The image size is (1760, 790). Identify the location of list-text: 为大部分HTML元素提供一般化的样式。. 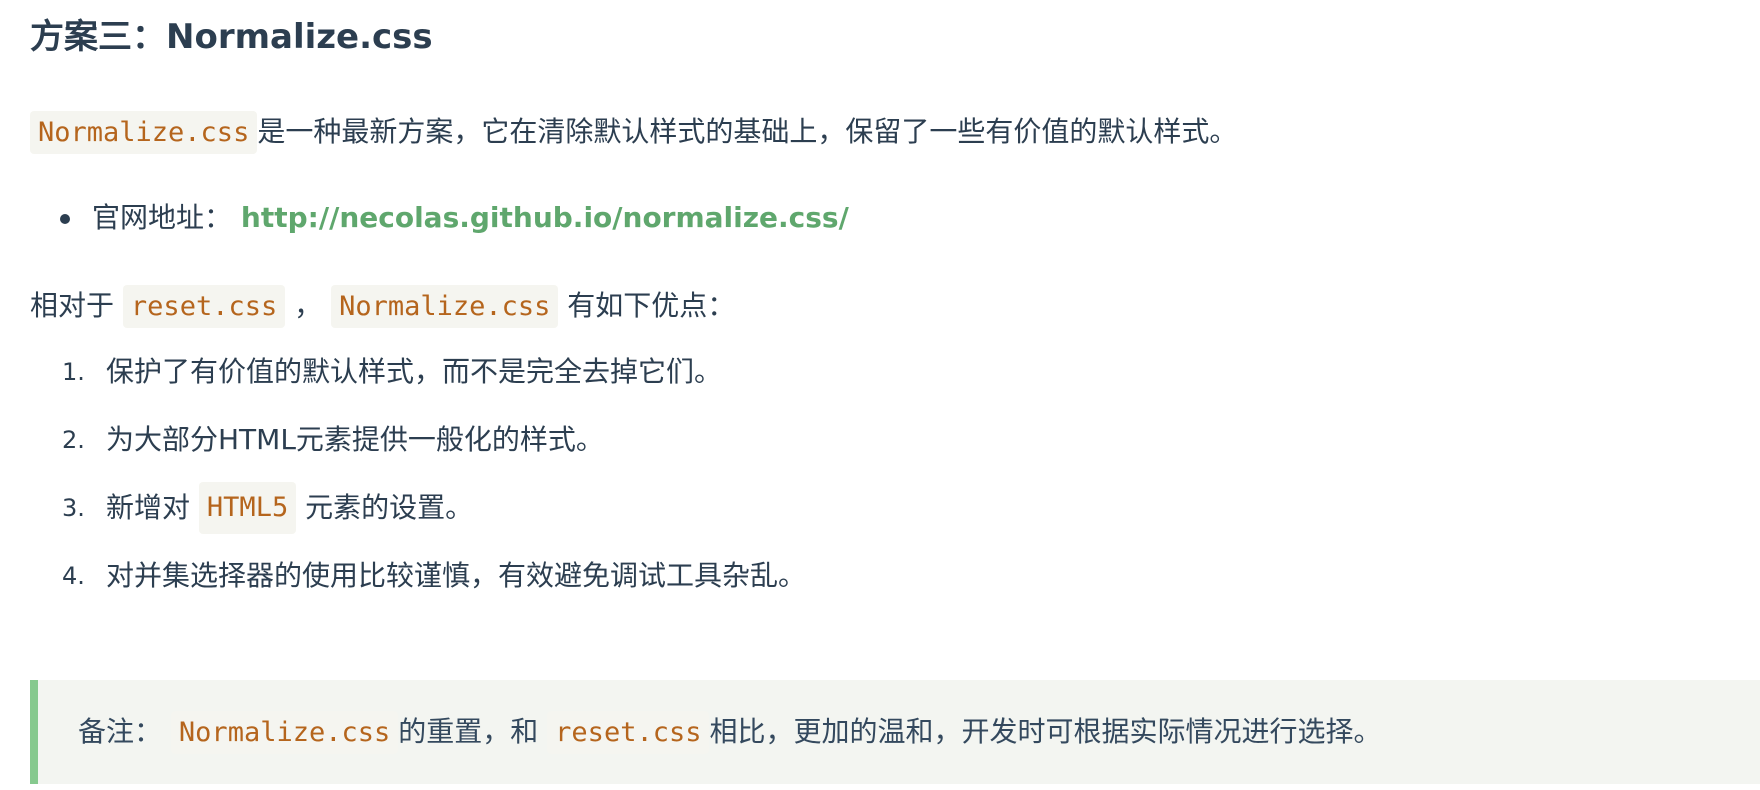
(355, 439).